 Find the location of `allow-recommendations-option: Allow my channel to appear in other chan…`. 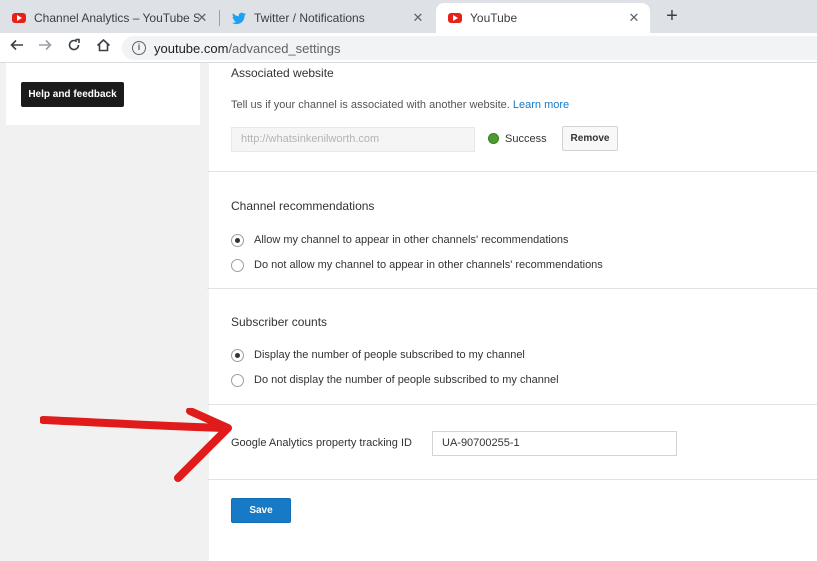

allow-recommendations-option: Allow my channel to appear in other chan… is located at coordinates (400, 240).